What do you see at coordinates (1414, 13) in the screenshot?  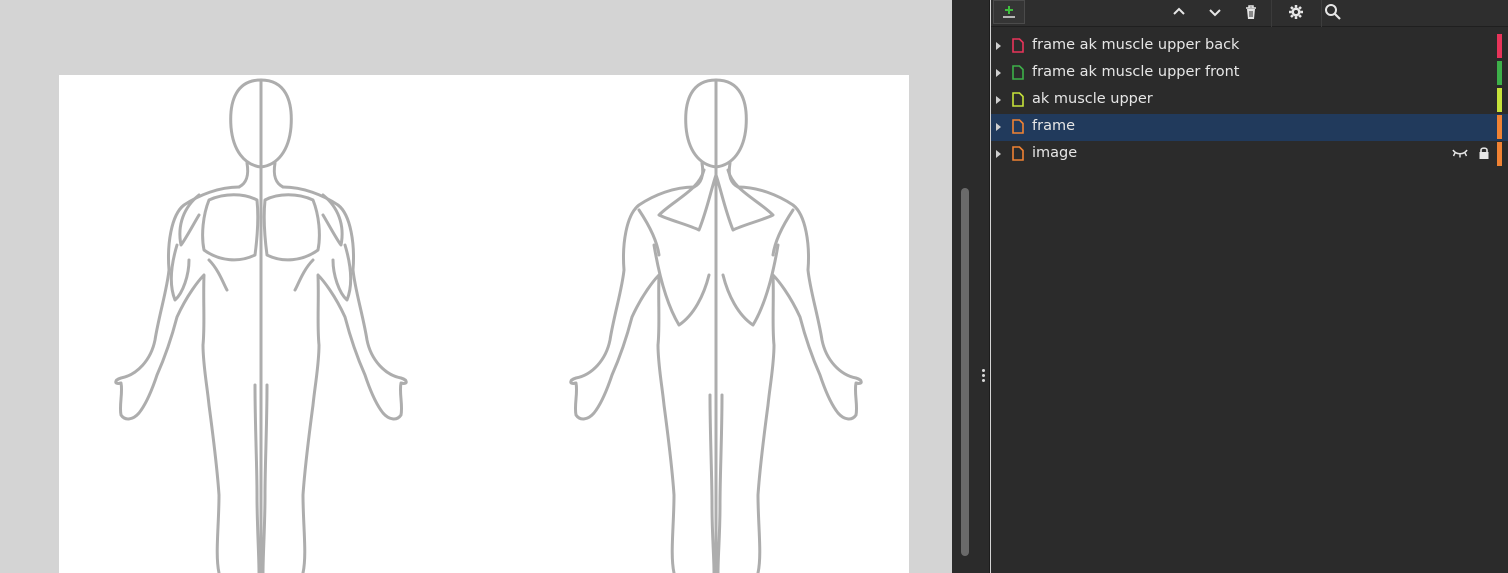 I see `layer-search-field` at bounding box center [1414, 13].